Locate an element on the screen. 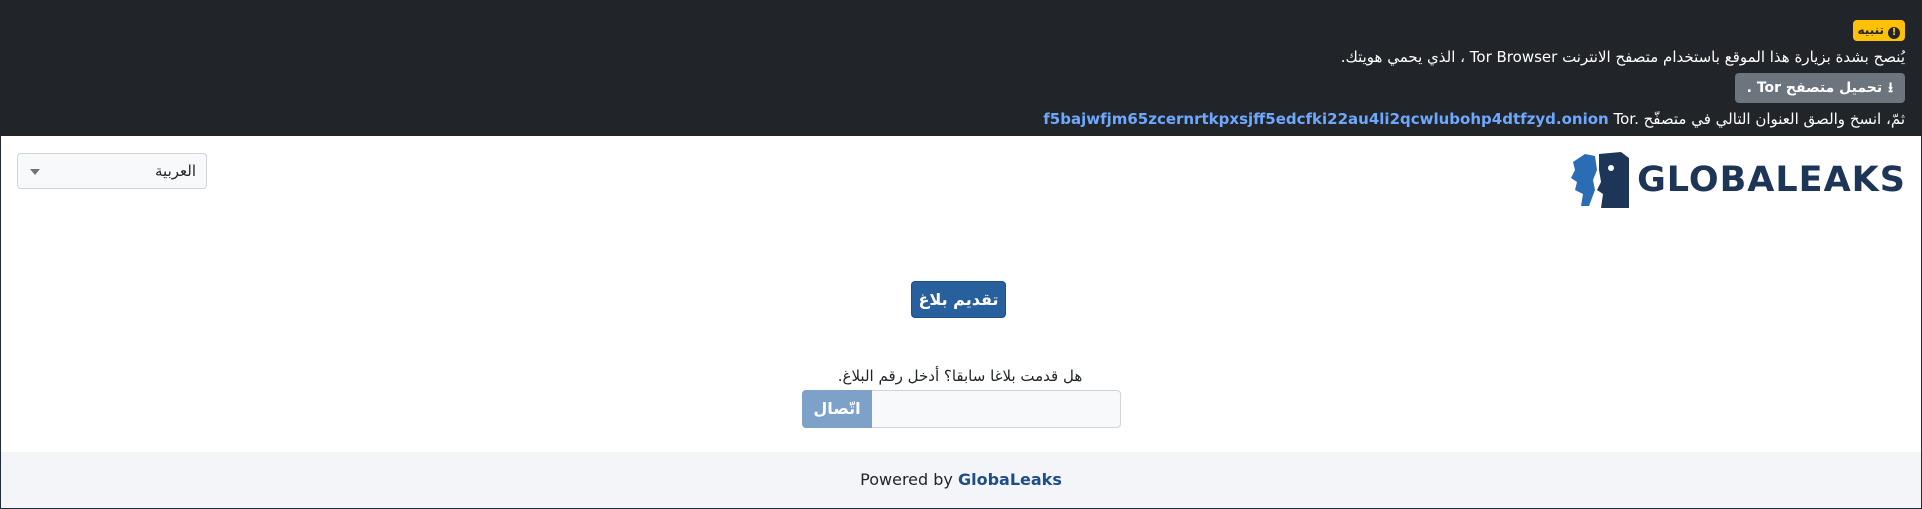 The image size is (1922, 509). footer: Powered by GlobaLeaks is located at coordinates (961, 480).